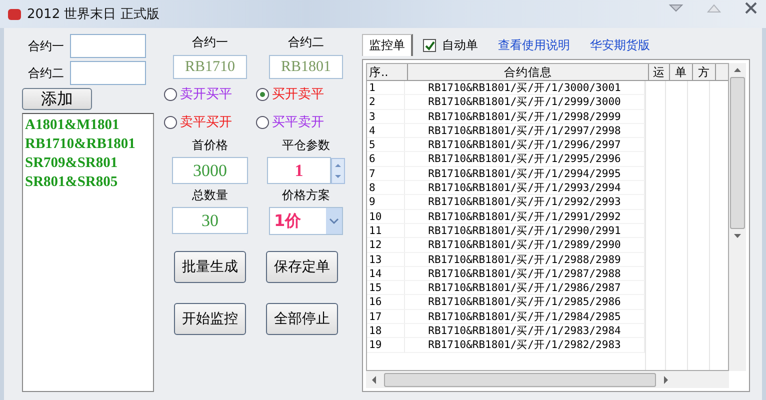 Image resolution: width=766 pixels, height=400 pixels. I want to click on column-header: 单, so click(681, 72).